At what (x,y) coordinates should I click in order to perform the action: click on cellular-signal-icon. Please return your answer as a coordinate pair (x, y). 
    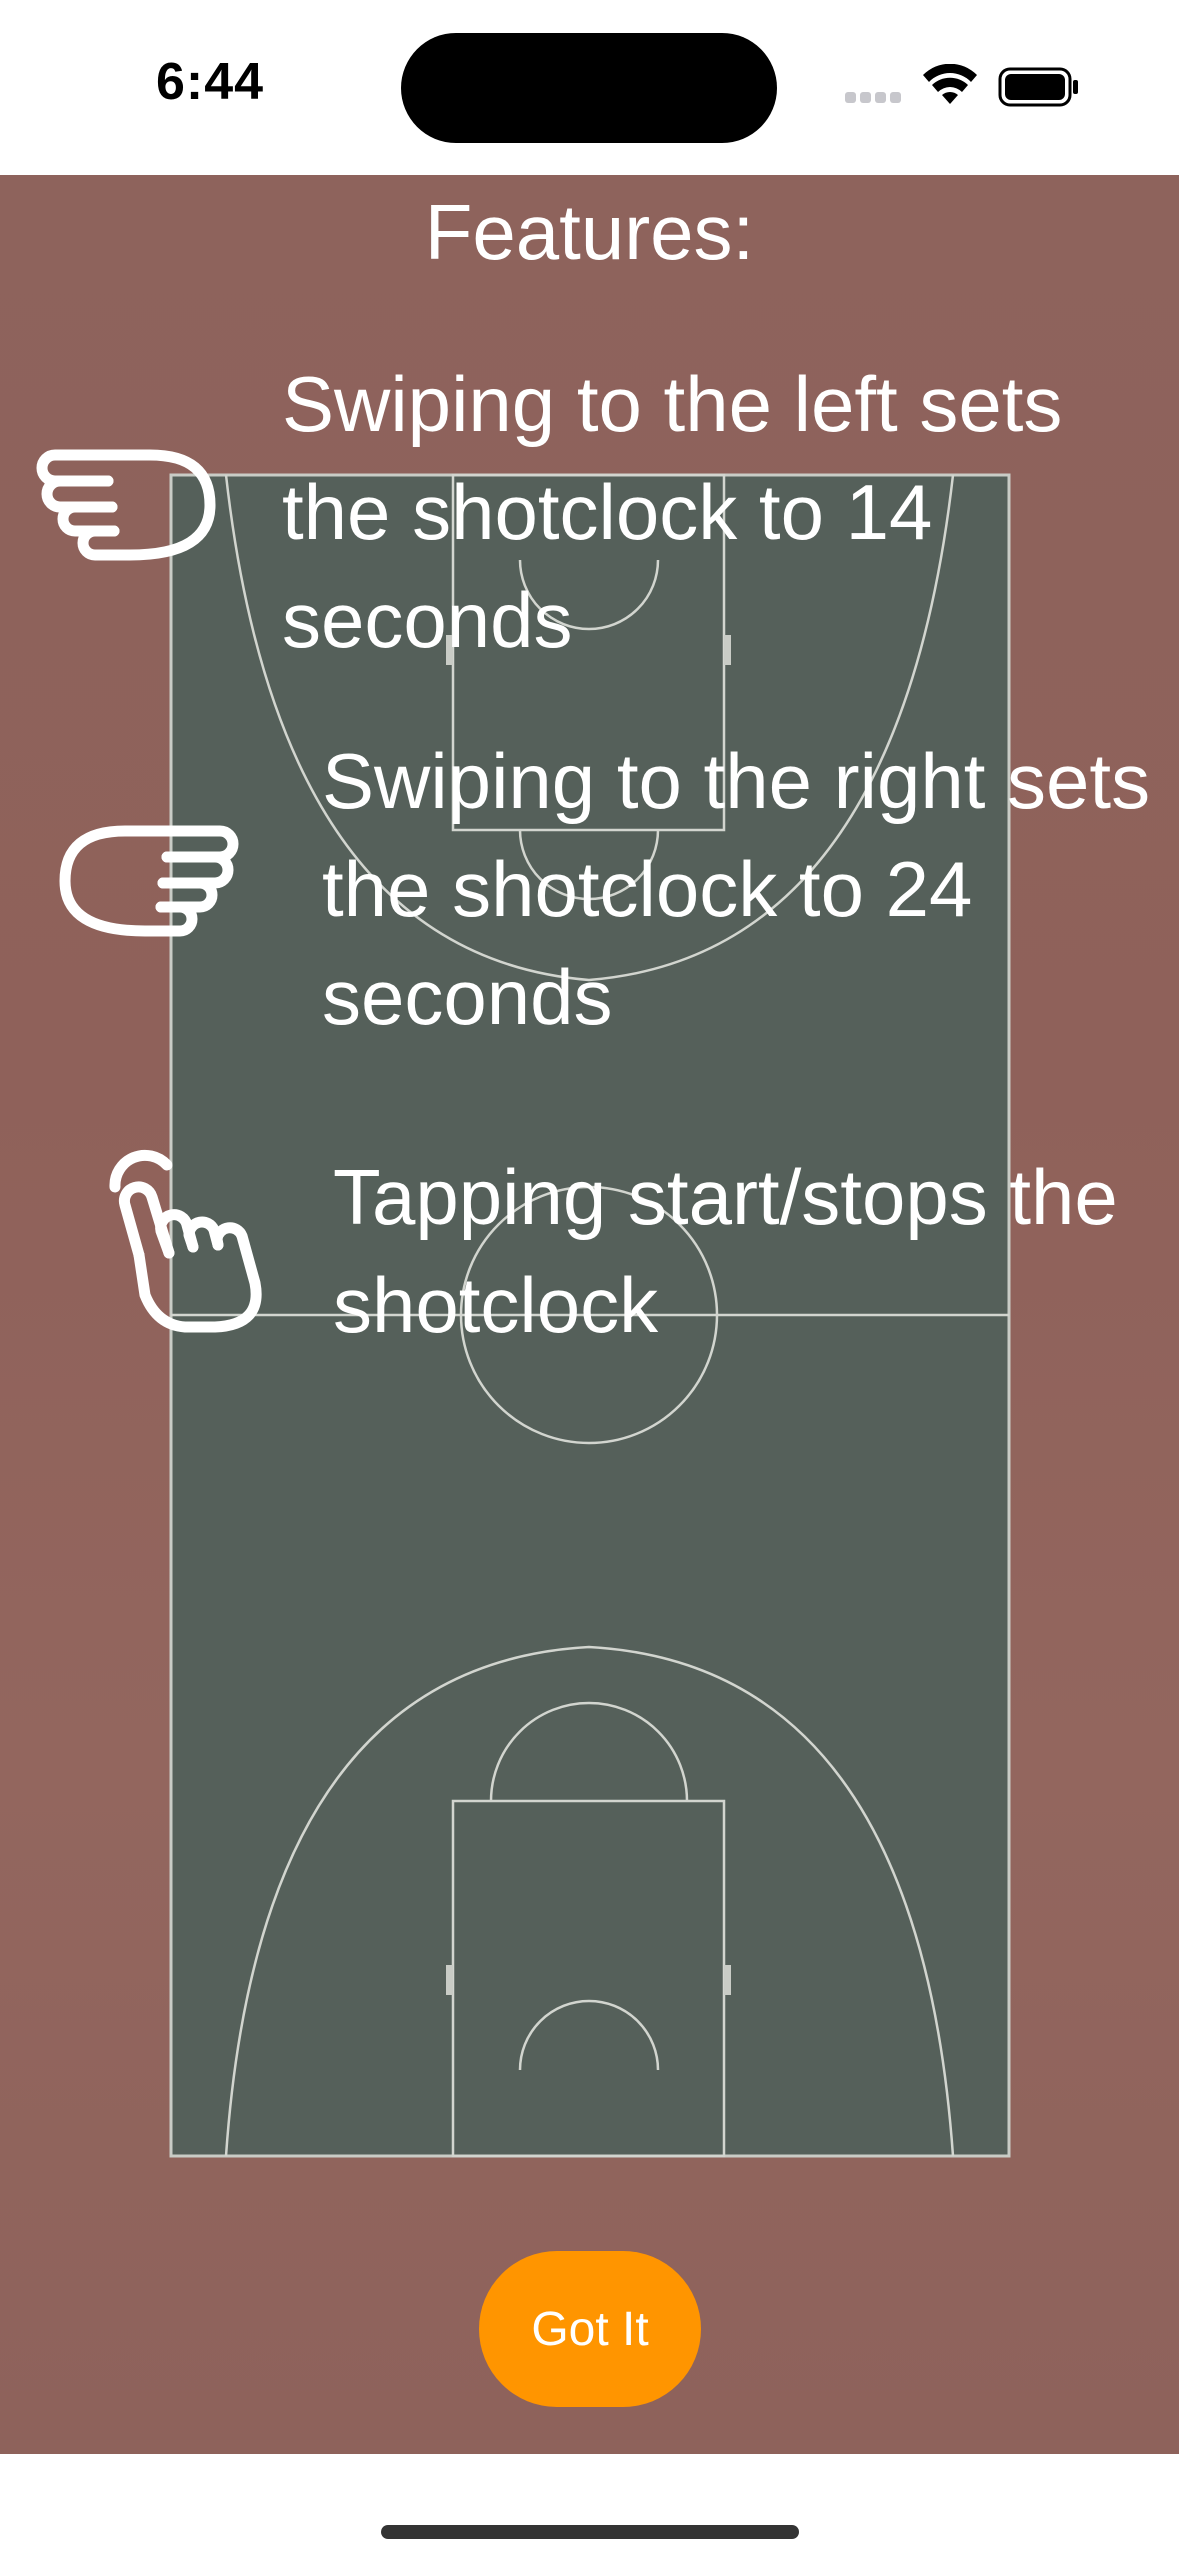
    Looking at the image, I should click on (874, 98).